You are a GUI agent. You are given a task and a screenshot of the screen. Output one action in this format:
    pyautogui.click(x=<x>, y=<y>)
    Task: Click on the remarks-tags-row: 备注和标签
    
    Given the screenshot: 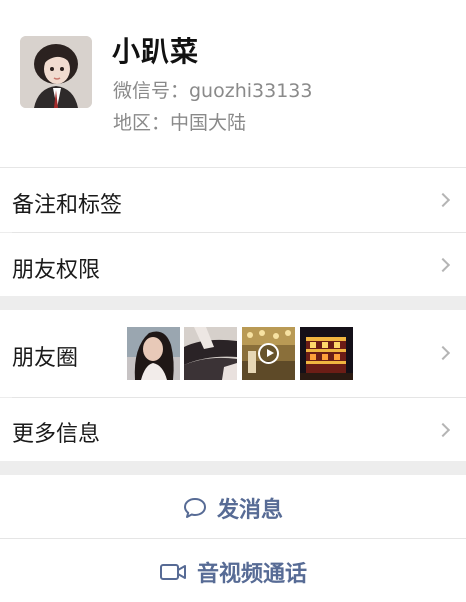 What is the action you would take?
    pyautogui.click(x=233, y=200)
    